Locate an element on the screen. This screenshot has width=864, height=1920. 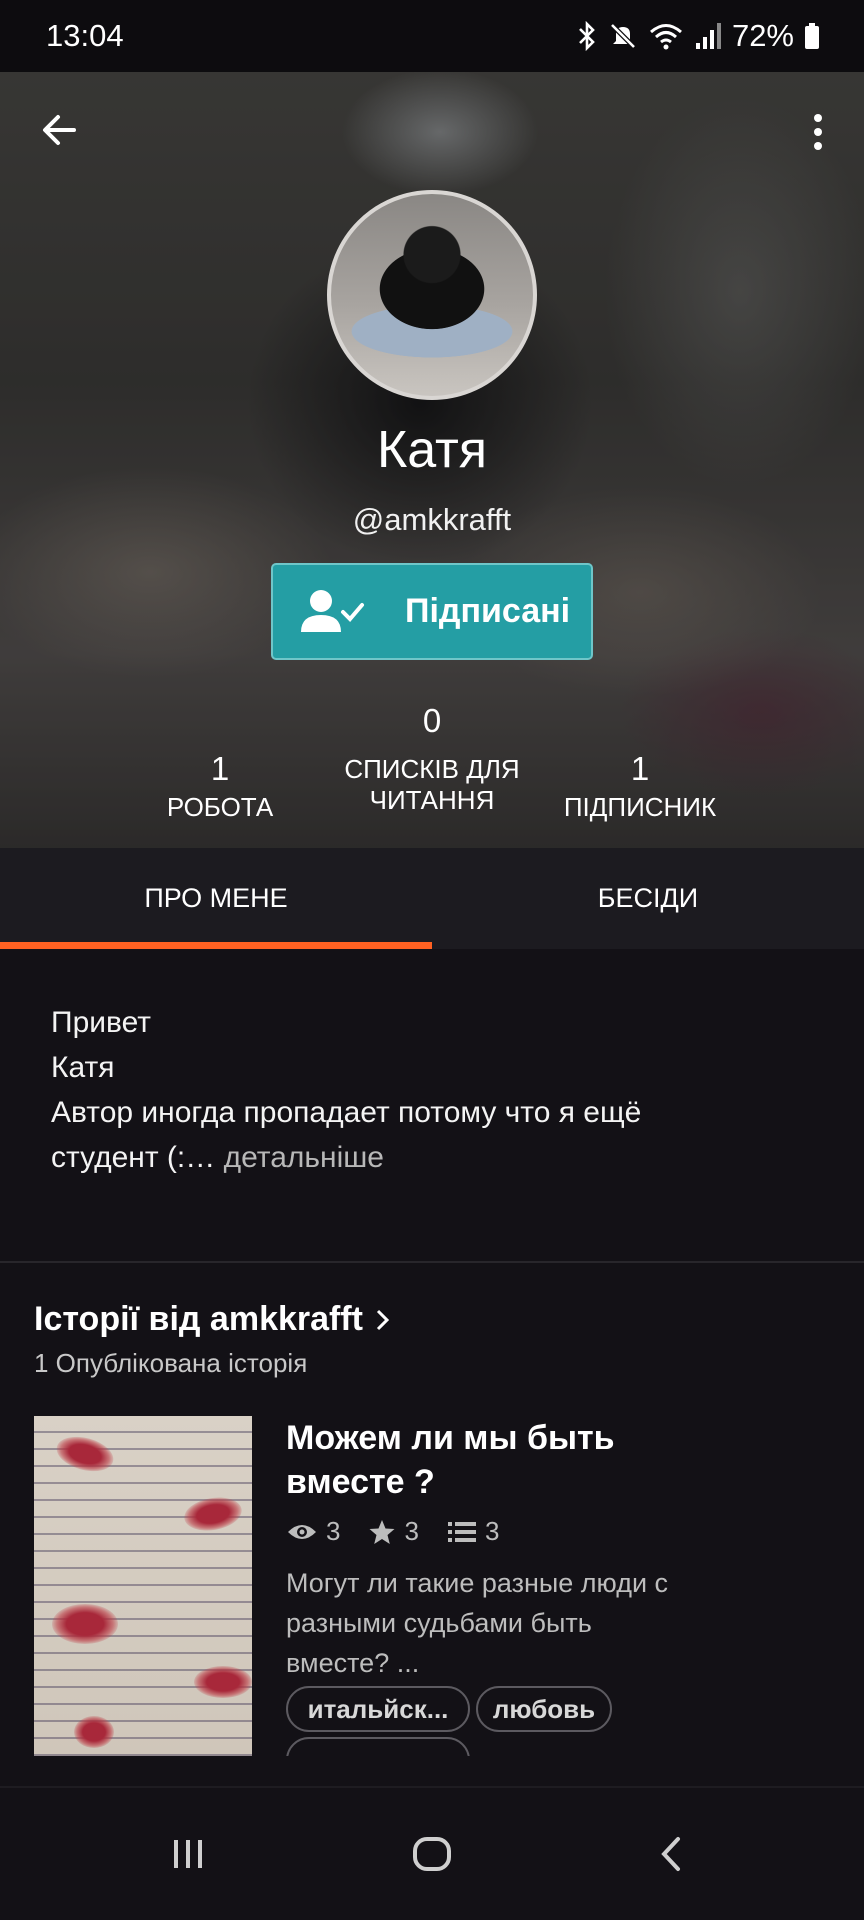
stat-lists-label: СПИСКІВ ДЛЯ ЧИТАННЯ is located at coordinates (432, 784).